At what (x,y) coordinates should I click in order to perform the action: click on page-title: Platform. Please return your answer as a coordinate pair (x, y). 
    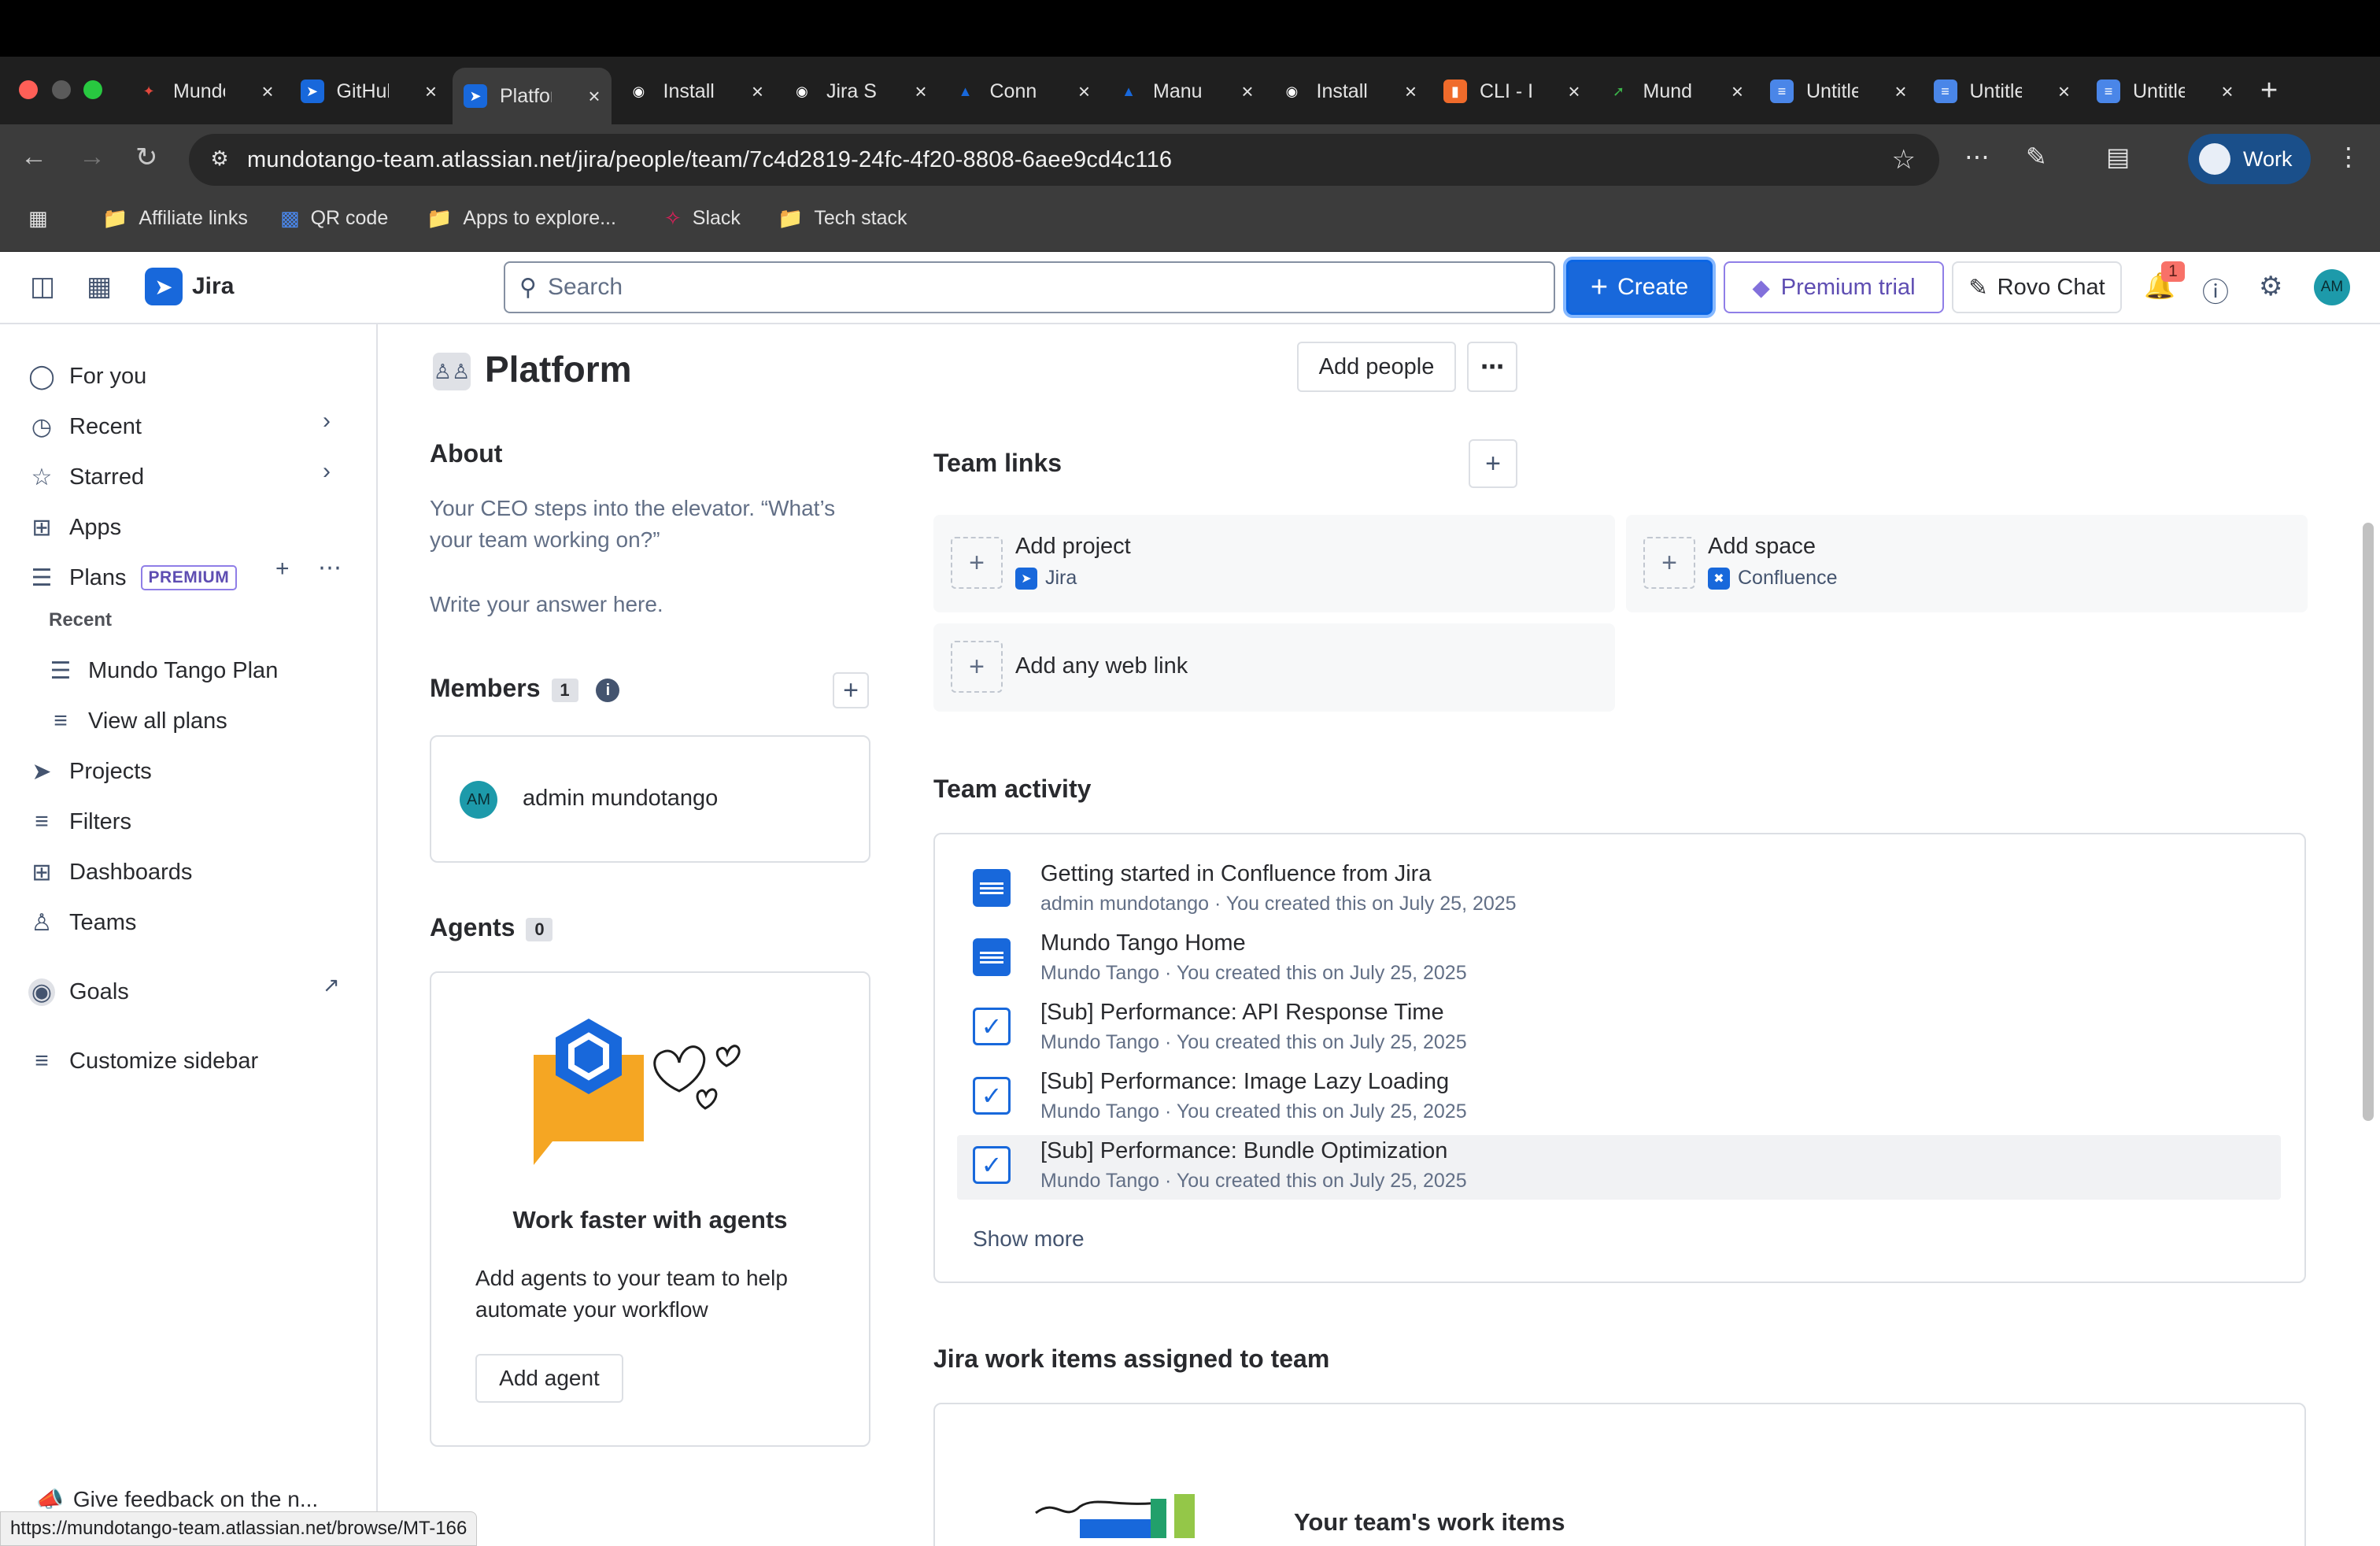
    Looking at the image, I should click on (558, 369).